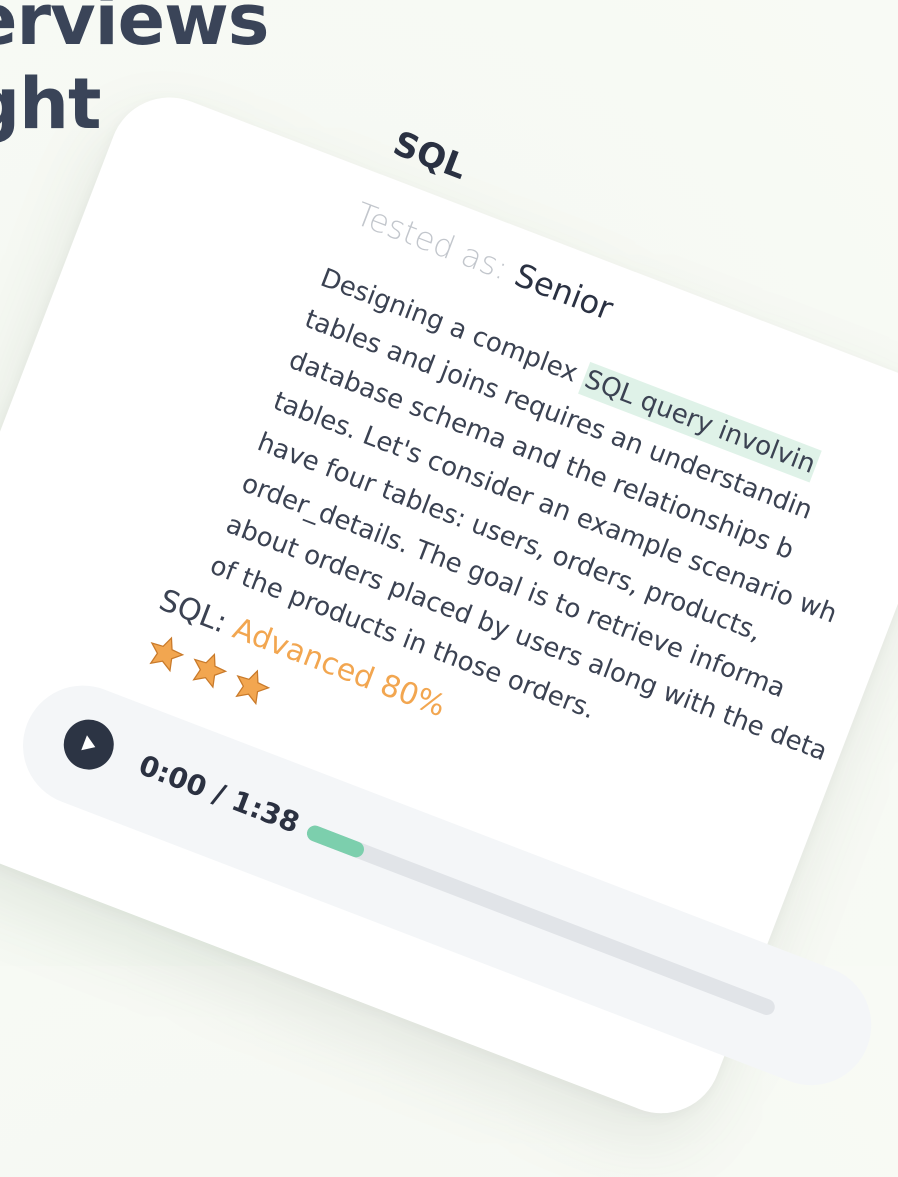 The height and width of the screenshot is (1177, 898). I want to click on progress-fill, so click(335, 841).